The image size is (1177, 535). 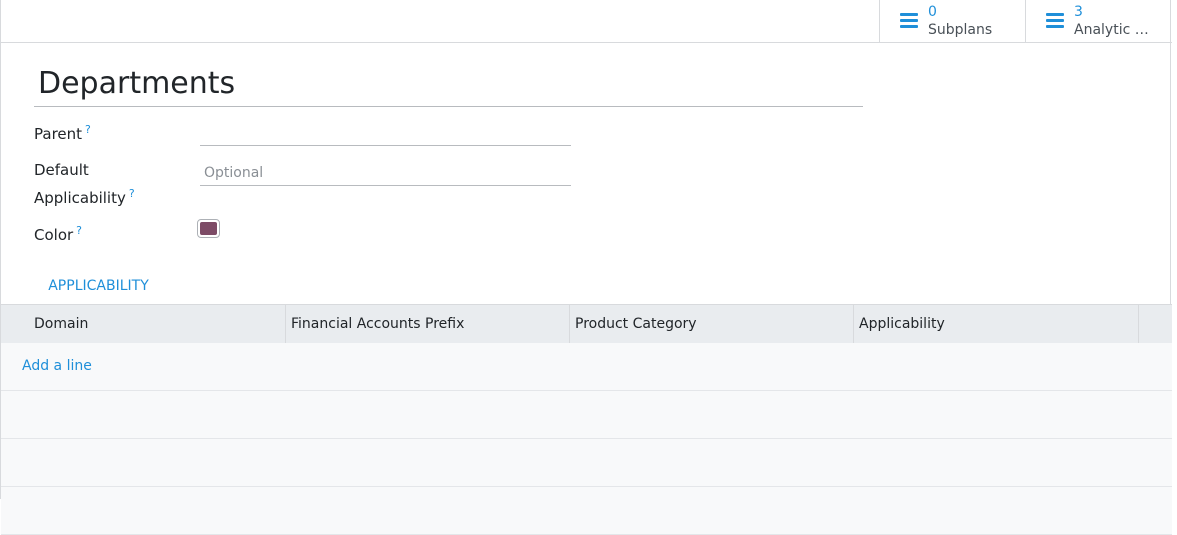 I want to click on add-line-link: Add a line, so click(x=57, y=366).